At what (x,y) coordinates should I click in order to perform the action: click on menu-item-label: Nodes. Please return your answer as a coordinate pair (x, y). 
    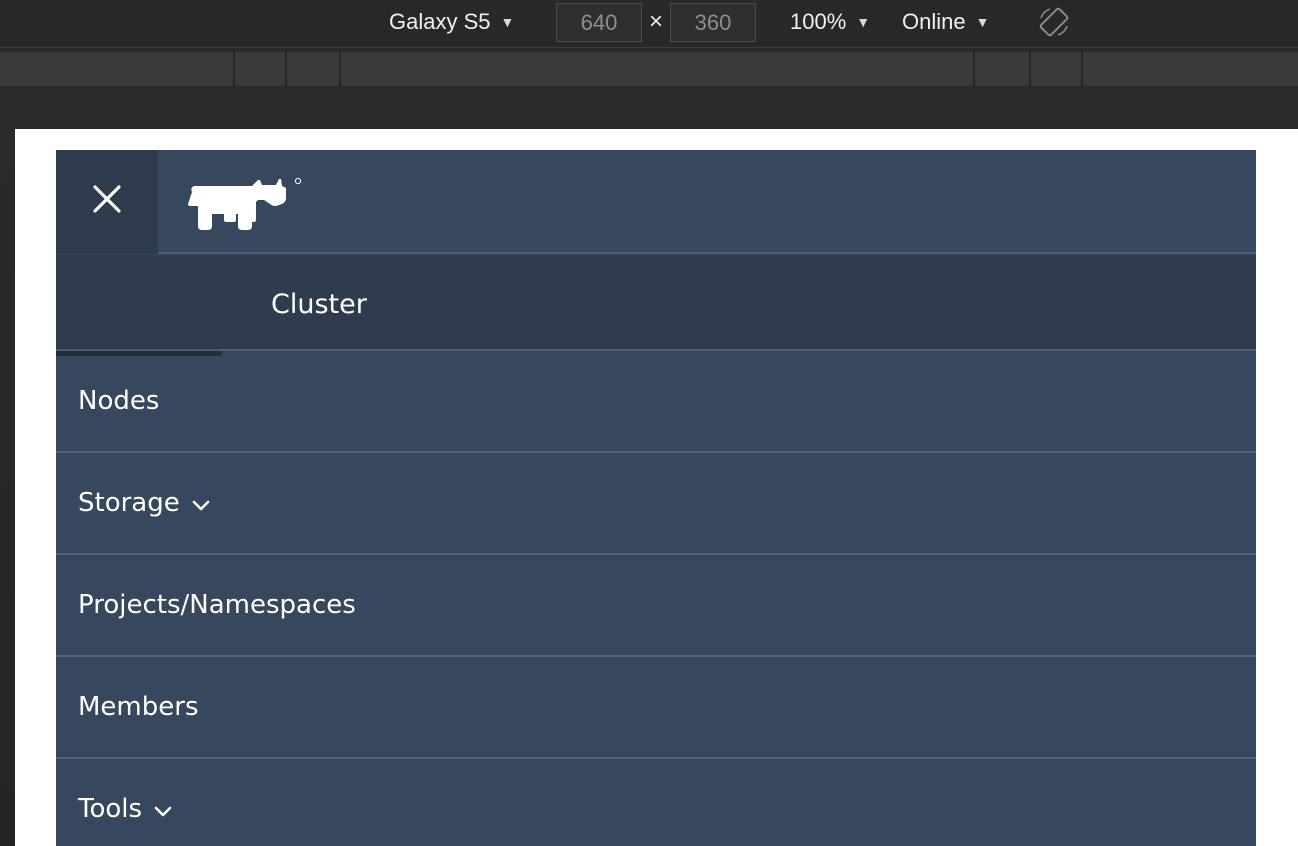
    Looking at the image, I should click on (119, 401).